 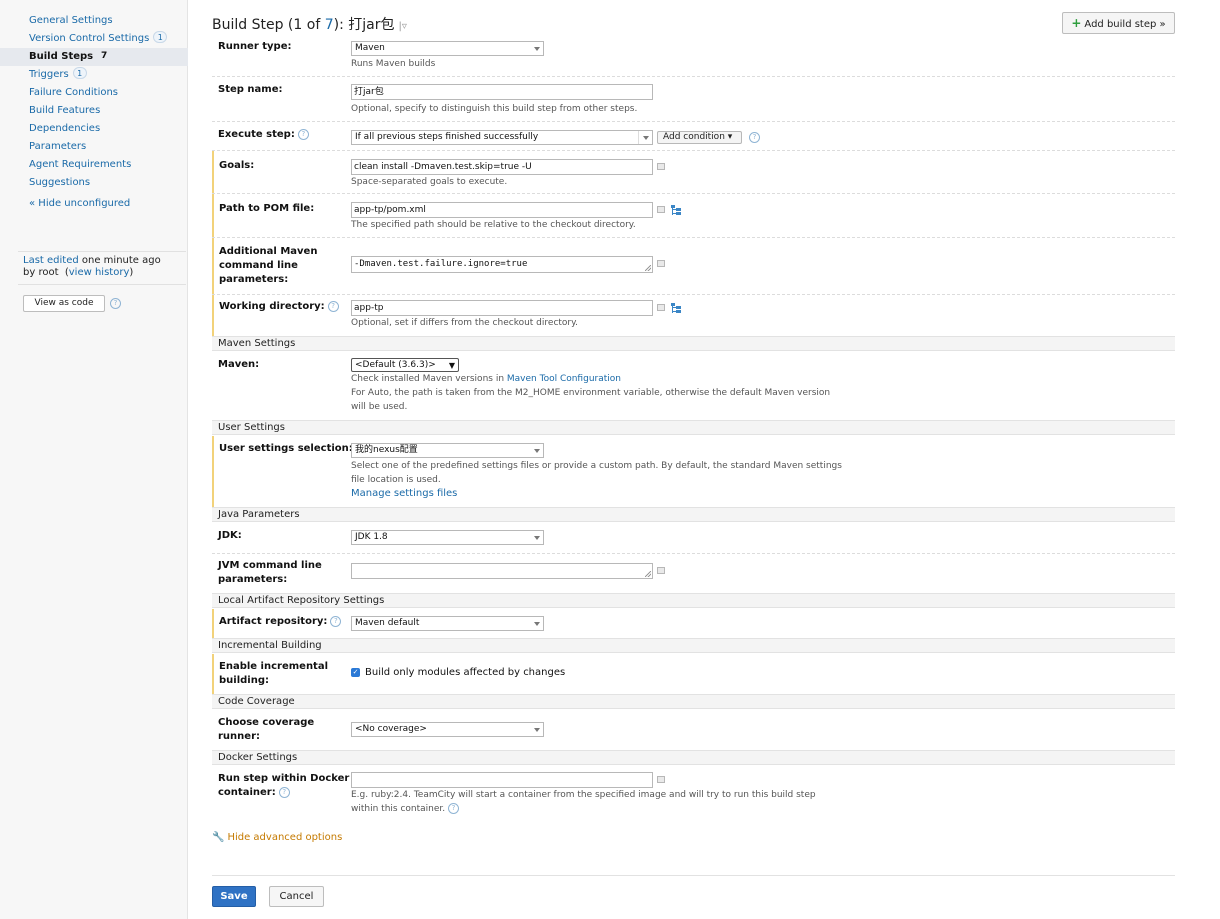 I want to click on incremental-label-line: building:, so click(x=244, y=680).